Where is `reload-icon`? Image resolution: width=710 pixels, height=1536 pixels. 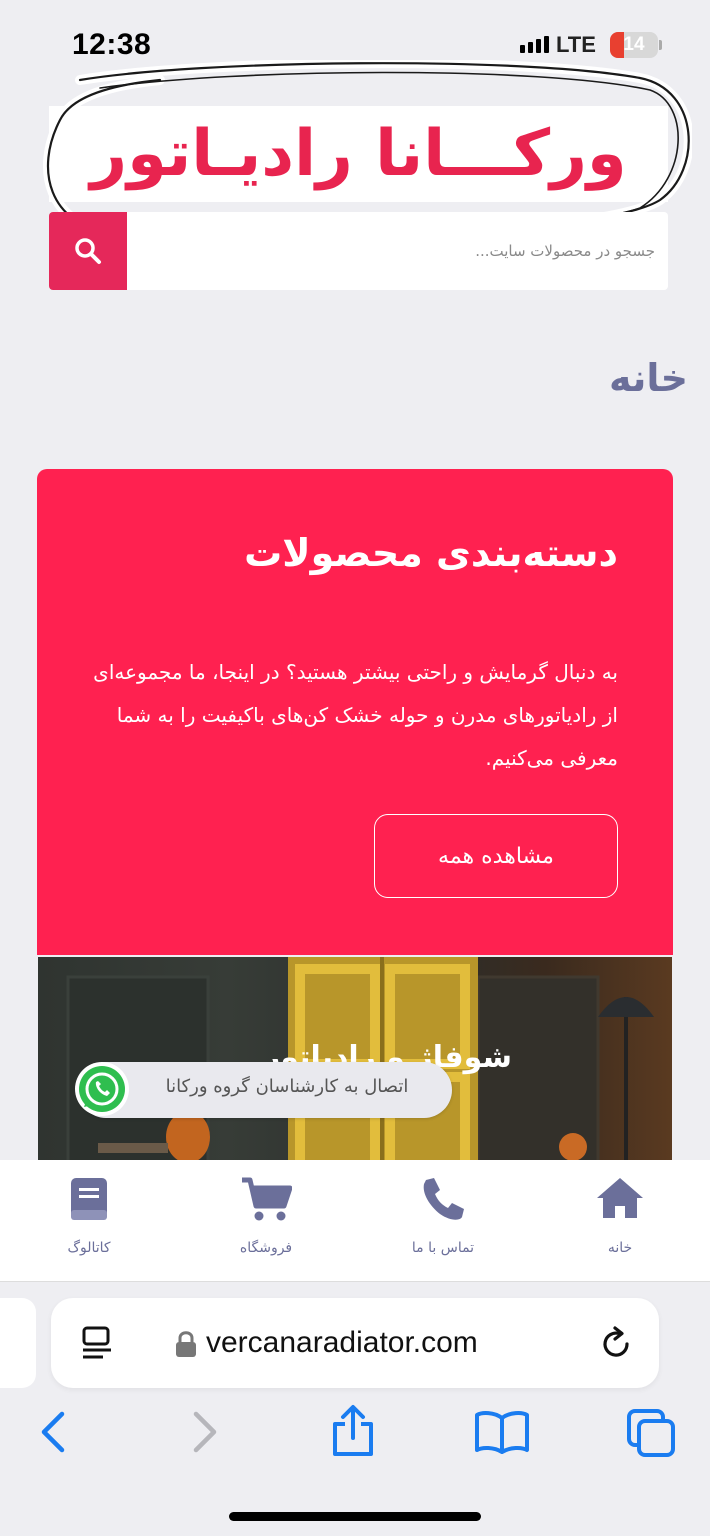
reload-icon is located at coordinates (617, 1344).